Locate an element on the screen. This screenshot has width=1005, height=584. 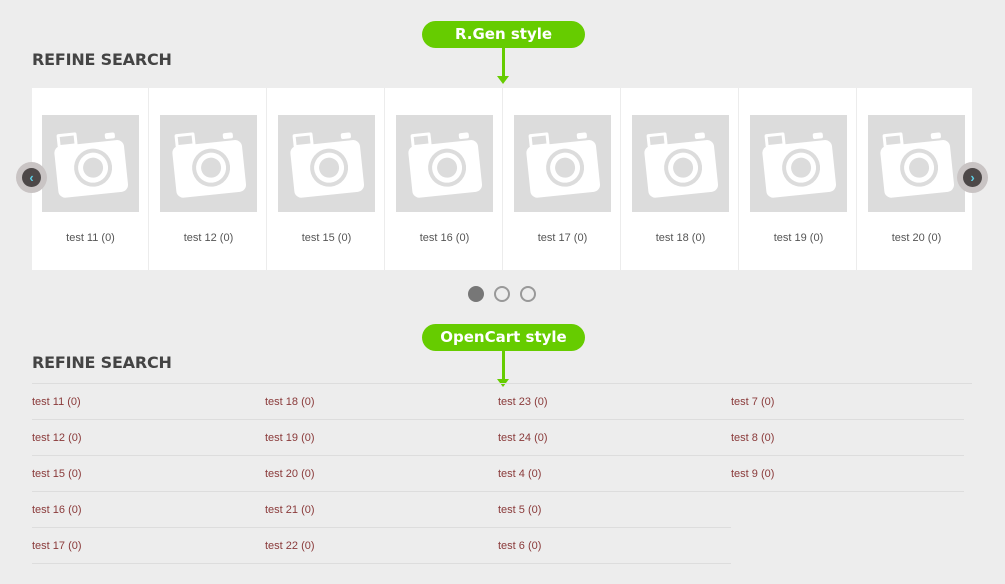
carousel-card: test 12 (0) is located at coordinates (208, 179).